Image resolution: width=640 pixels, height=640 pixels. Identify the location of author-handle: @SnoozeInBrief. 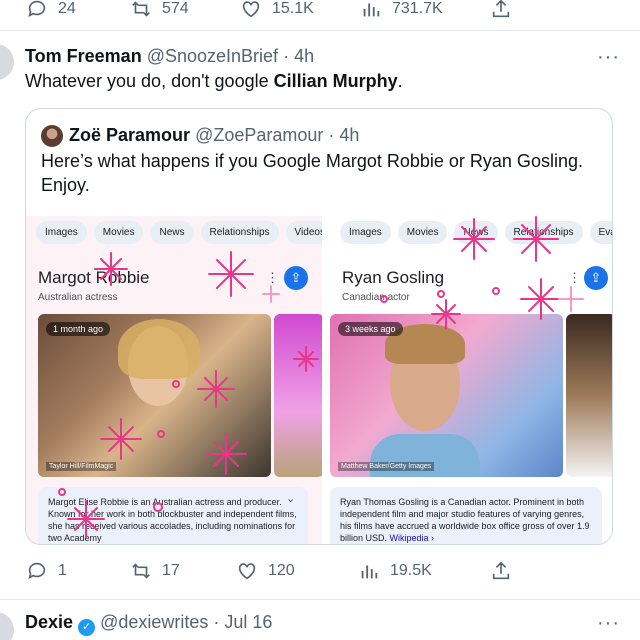
(212, 56).